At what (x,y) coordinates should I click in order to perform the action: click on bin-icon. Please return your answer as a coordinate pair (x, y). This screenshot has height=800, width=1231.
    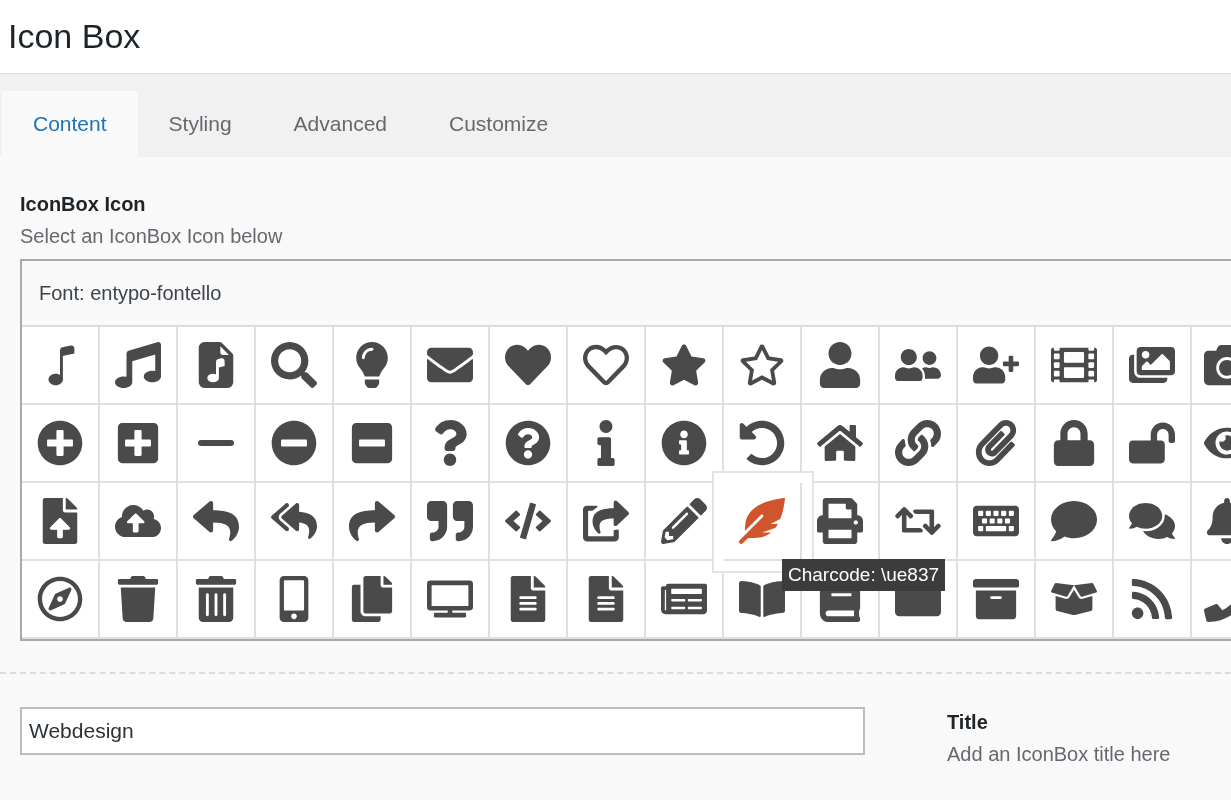
    Looking at the image, I should click on (138, 599).